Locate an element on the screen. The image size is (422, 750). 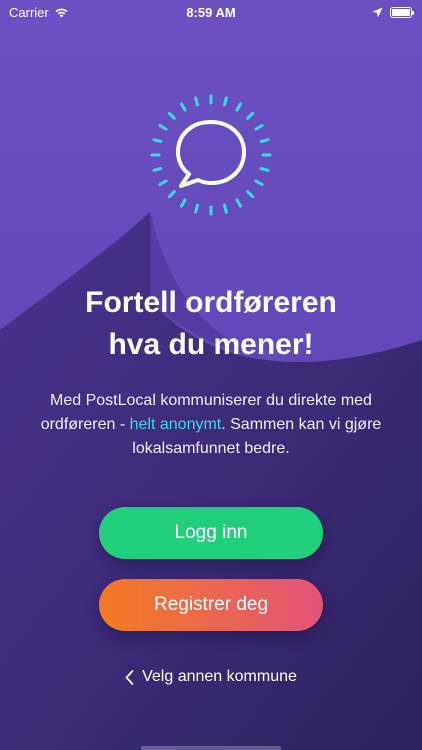
login-button: Logg inn is located at coordinates (211, 533).